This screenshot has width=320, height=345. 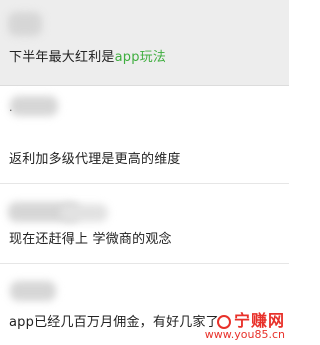 What do you see at coordinates (140, 57) in the screenshot?
I see `message-text-highlight: app玩法` at bounding box center [140, 57].